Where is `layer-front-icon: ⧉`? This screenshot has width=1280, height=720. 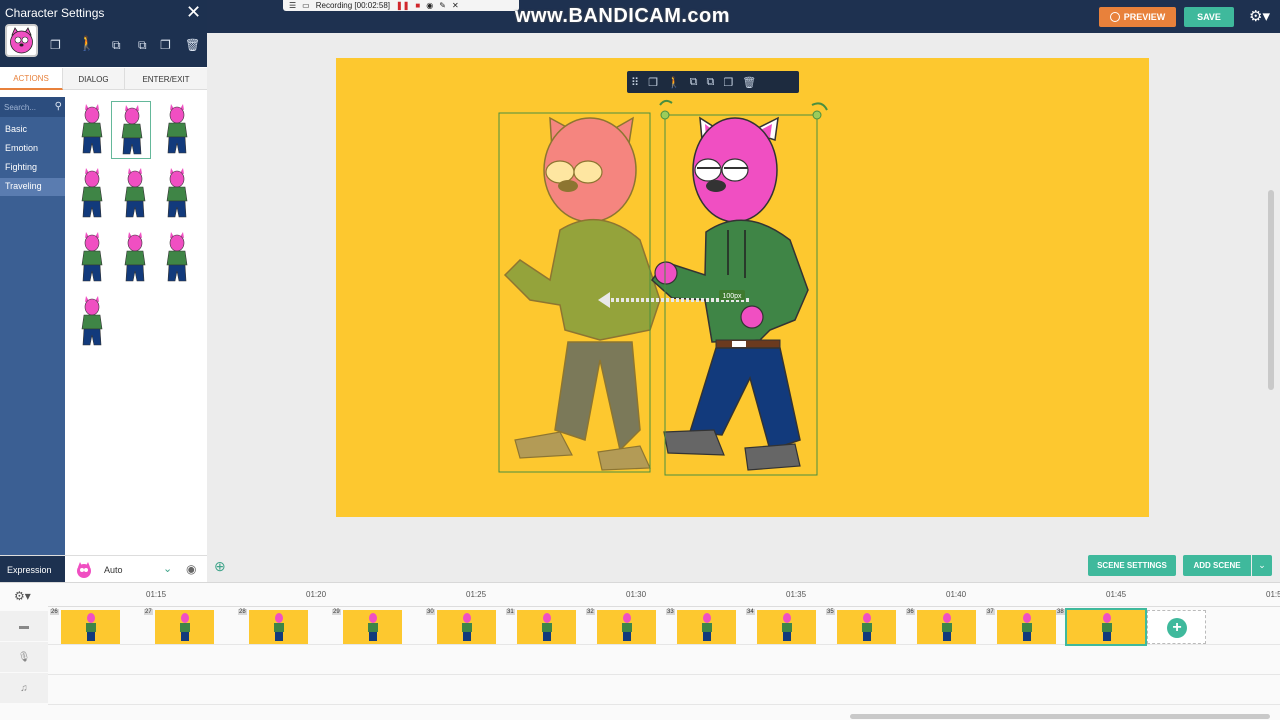
layer-front-icon: ⧉ is located at coordinates (711, 82).